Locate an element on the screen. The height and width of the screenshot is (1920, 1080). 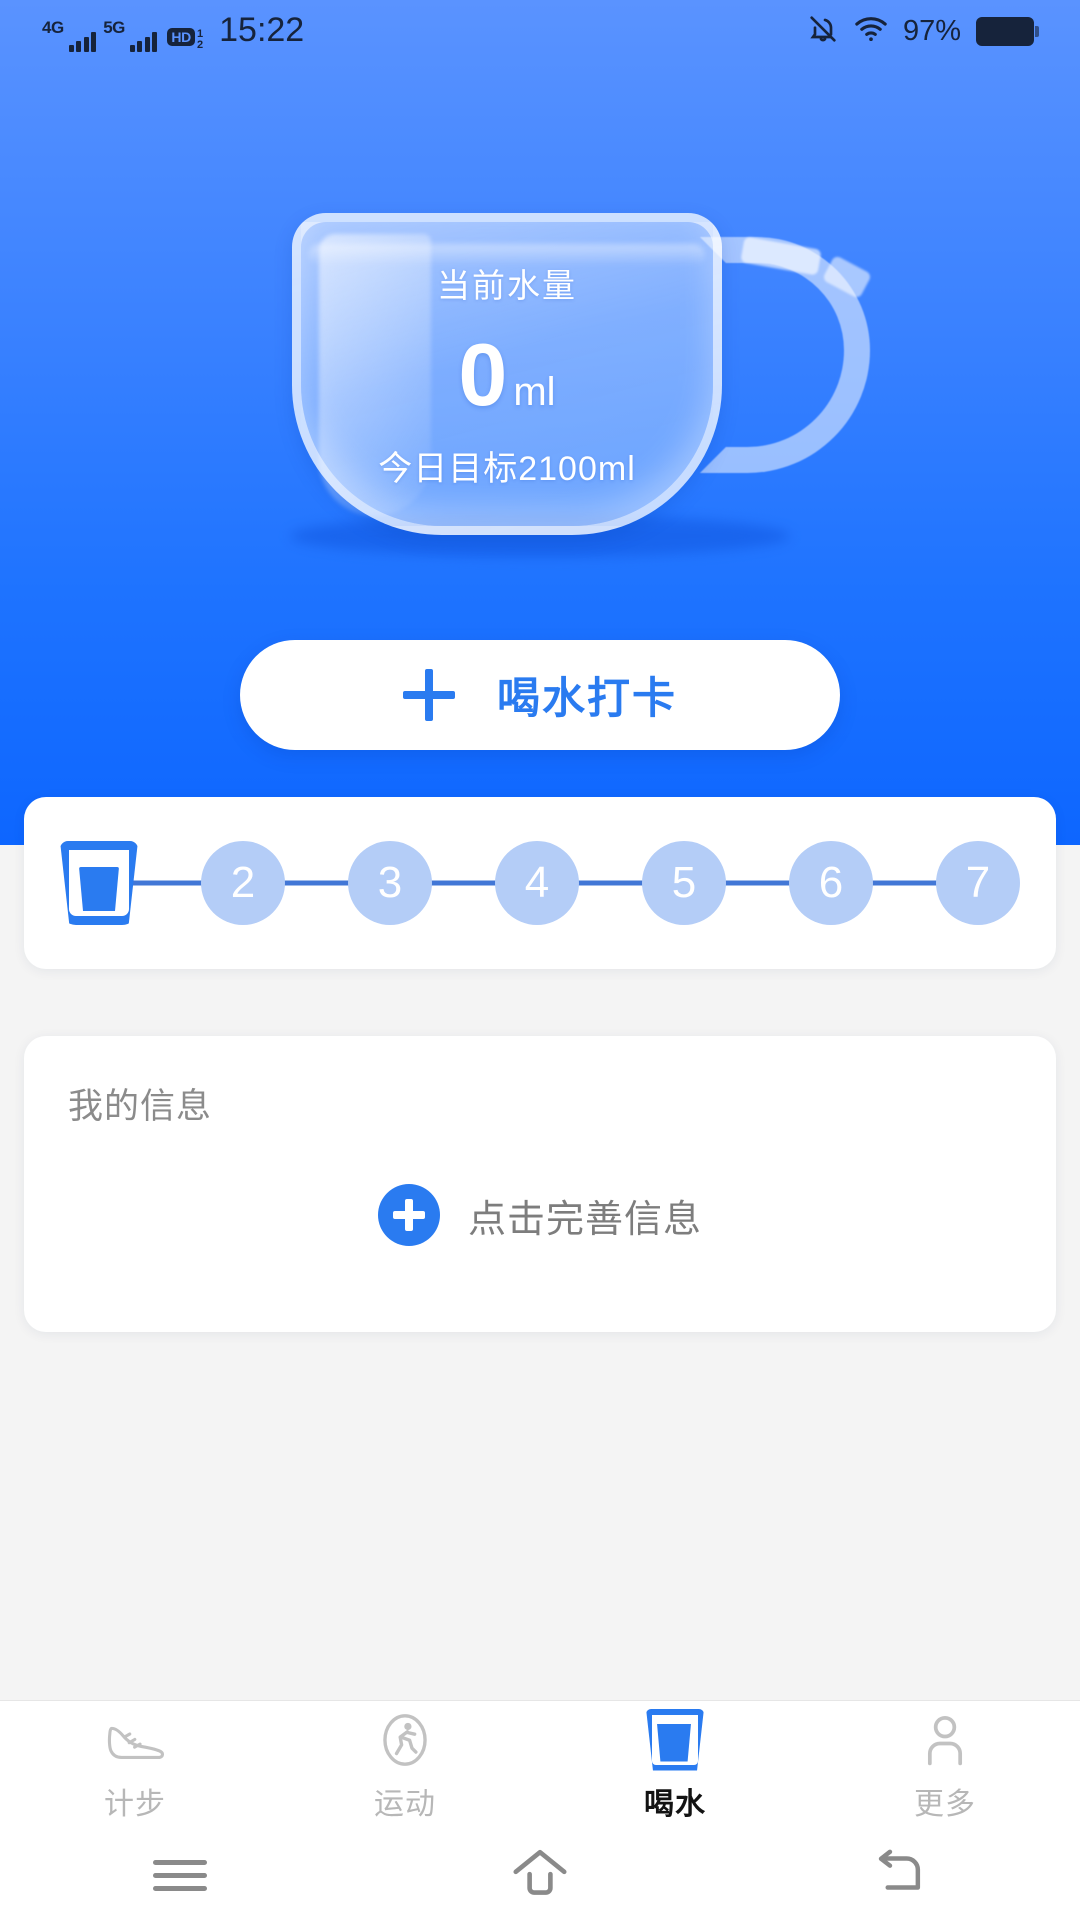
step-dot-5: 5 is located at coordinates (684, 883).